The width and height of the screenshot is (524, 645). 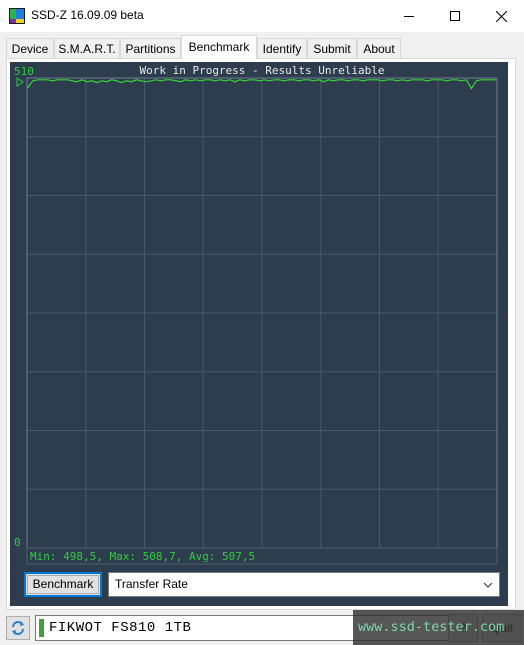 What do you see at coordinates (17, 542) in the screenshot?
I see `y-tick-label-bottom: 0` at bounding box center [17, 542].